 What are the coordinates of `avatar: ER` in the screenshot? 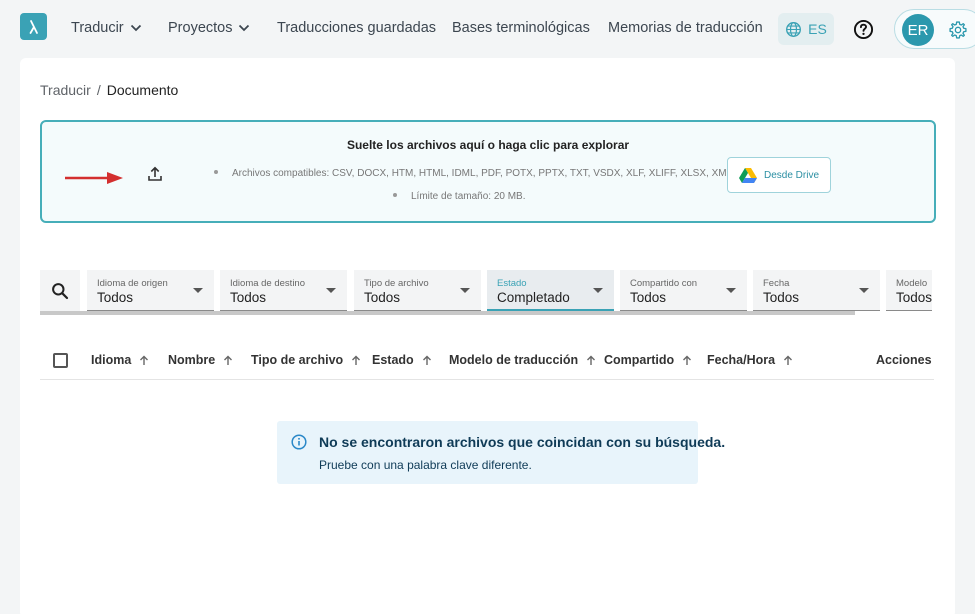 It's located at (918, 30).